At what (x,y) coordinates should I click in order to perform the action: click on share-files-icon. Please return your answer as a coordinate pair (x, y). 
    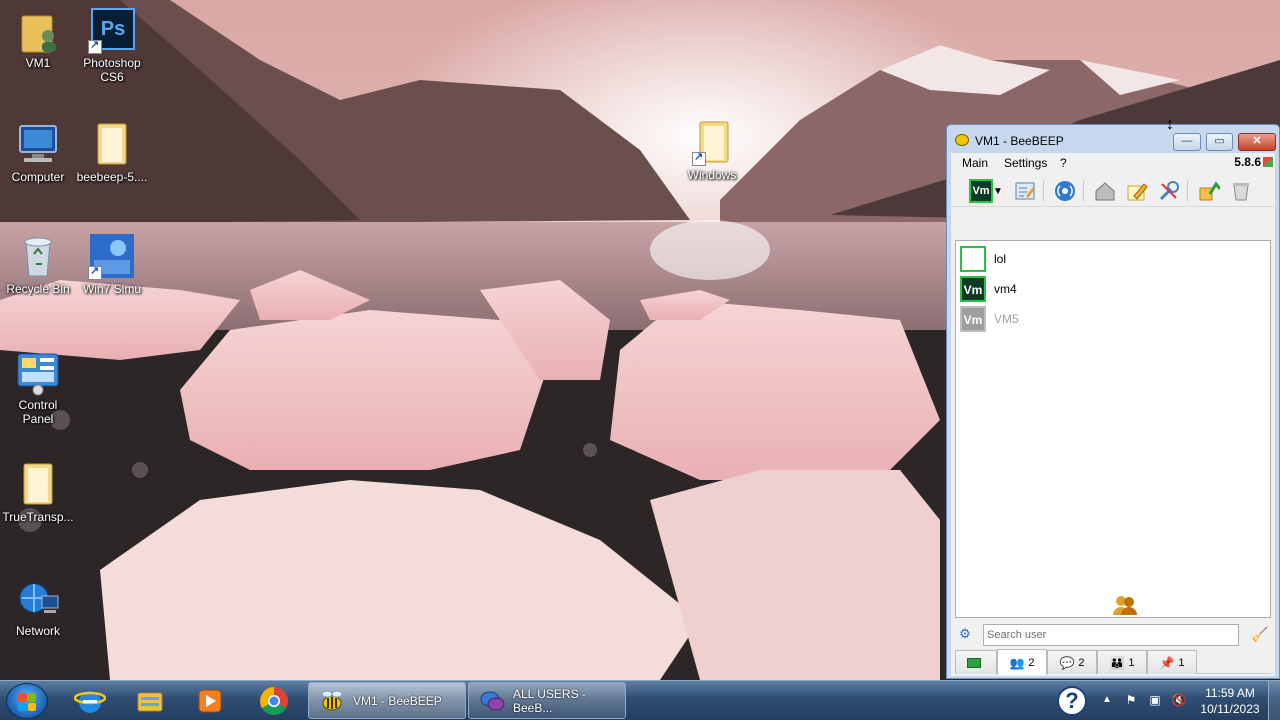
    Looking at the image, I should click on (1209, 191).